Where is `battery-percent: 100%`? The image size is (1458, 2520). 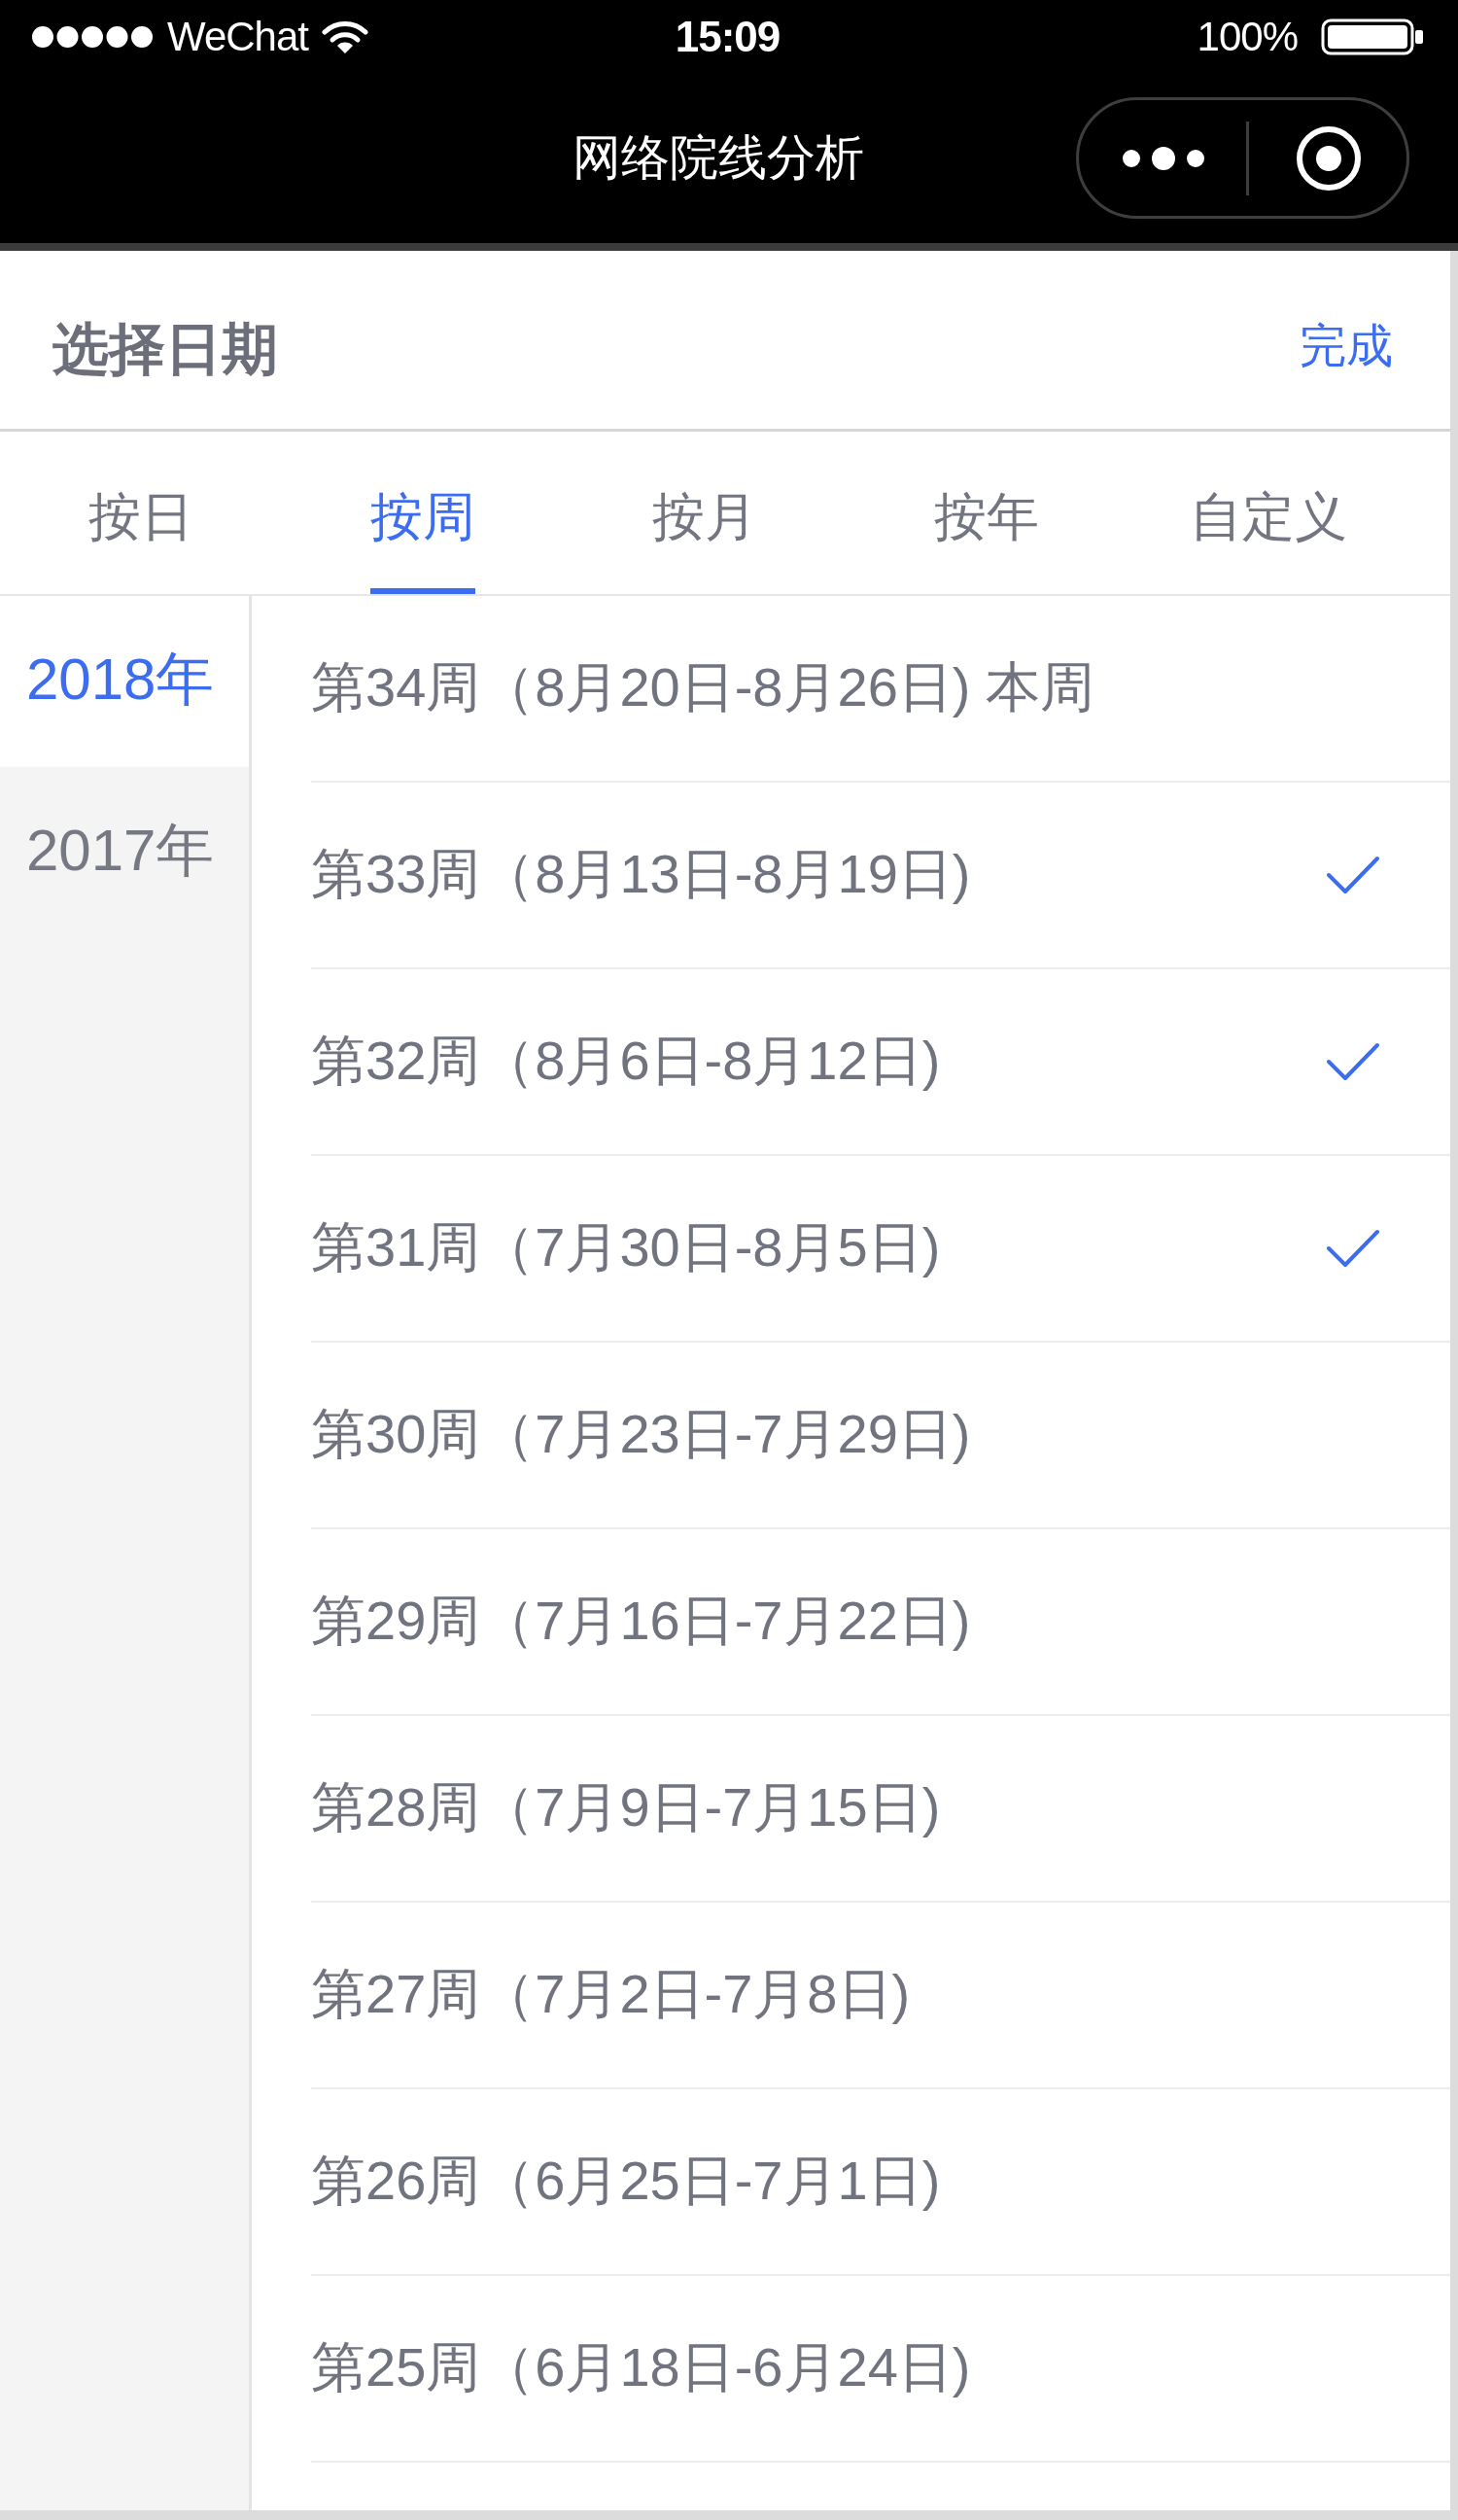 battery-percent: 100% is located at coordinates (1247, 36).